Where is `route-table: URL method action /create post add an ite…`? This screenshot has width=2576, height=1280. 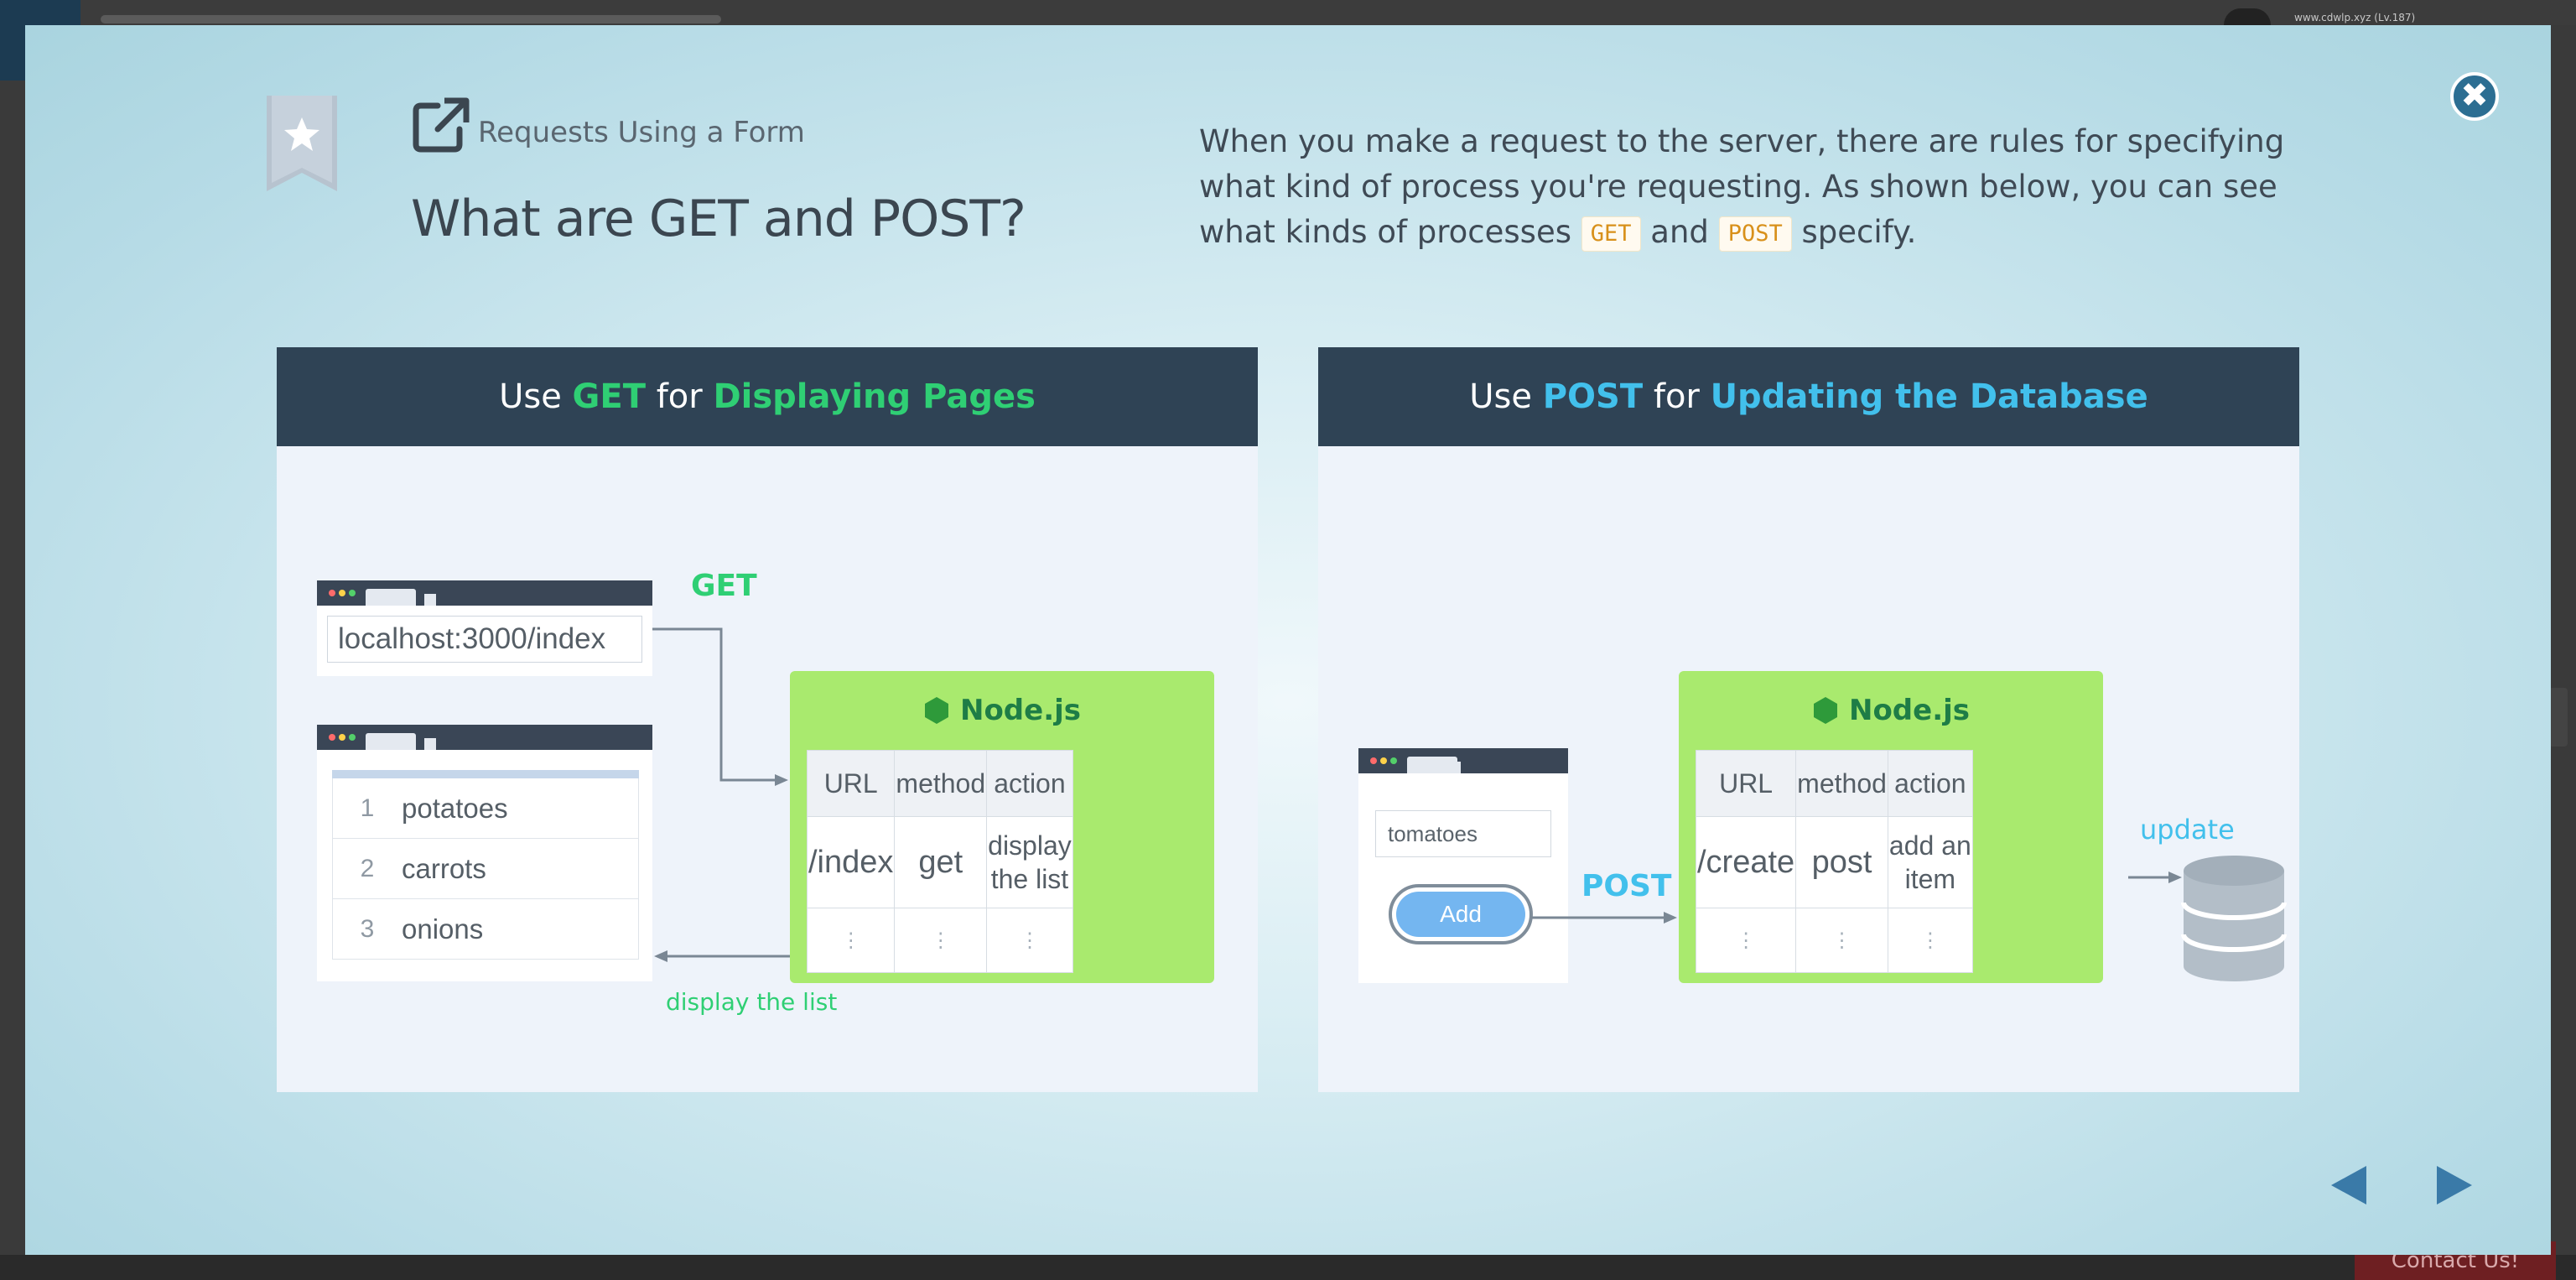
route-table: URL method action /create post add an ite… is located at coordinates (1834, 861).